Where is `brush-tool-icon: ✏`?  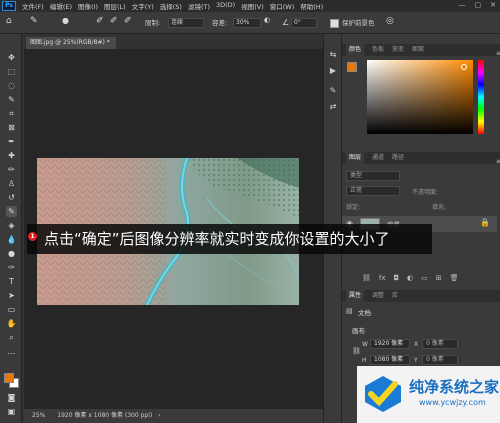
brush-tool-icon: ✏ is located at coordinates (11, 169).